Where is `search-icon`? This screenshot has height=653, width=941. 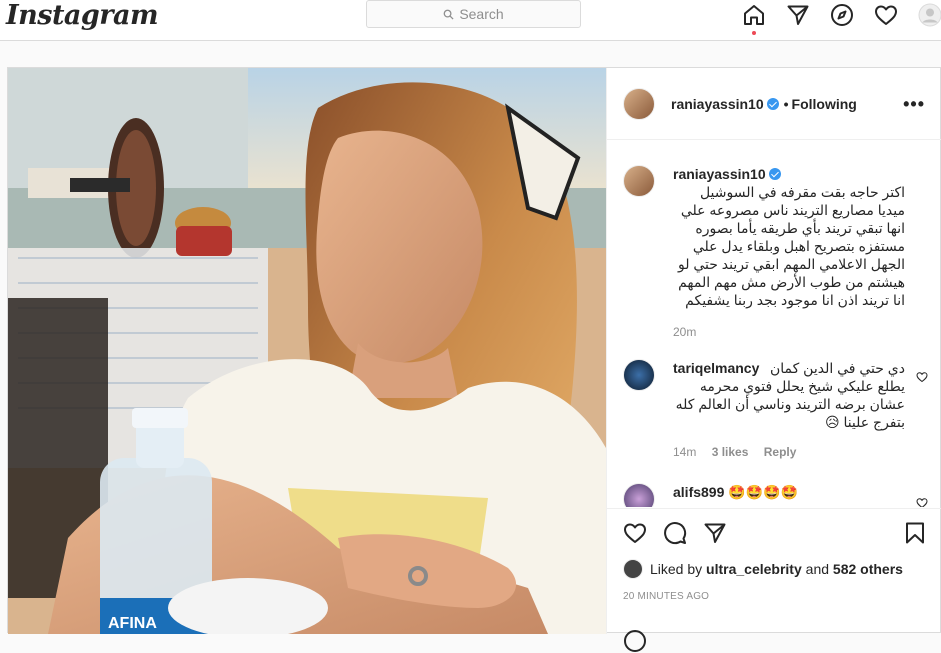
search-icon is located at coordinates (448, 14).